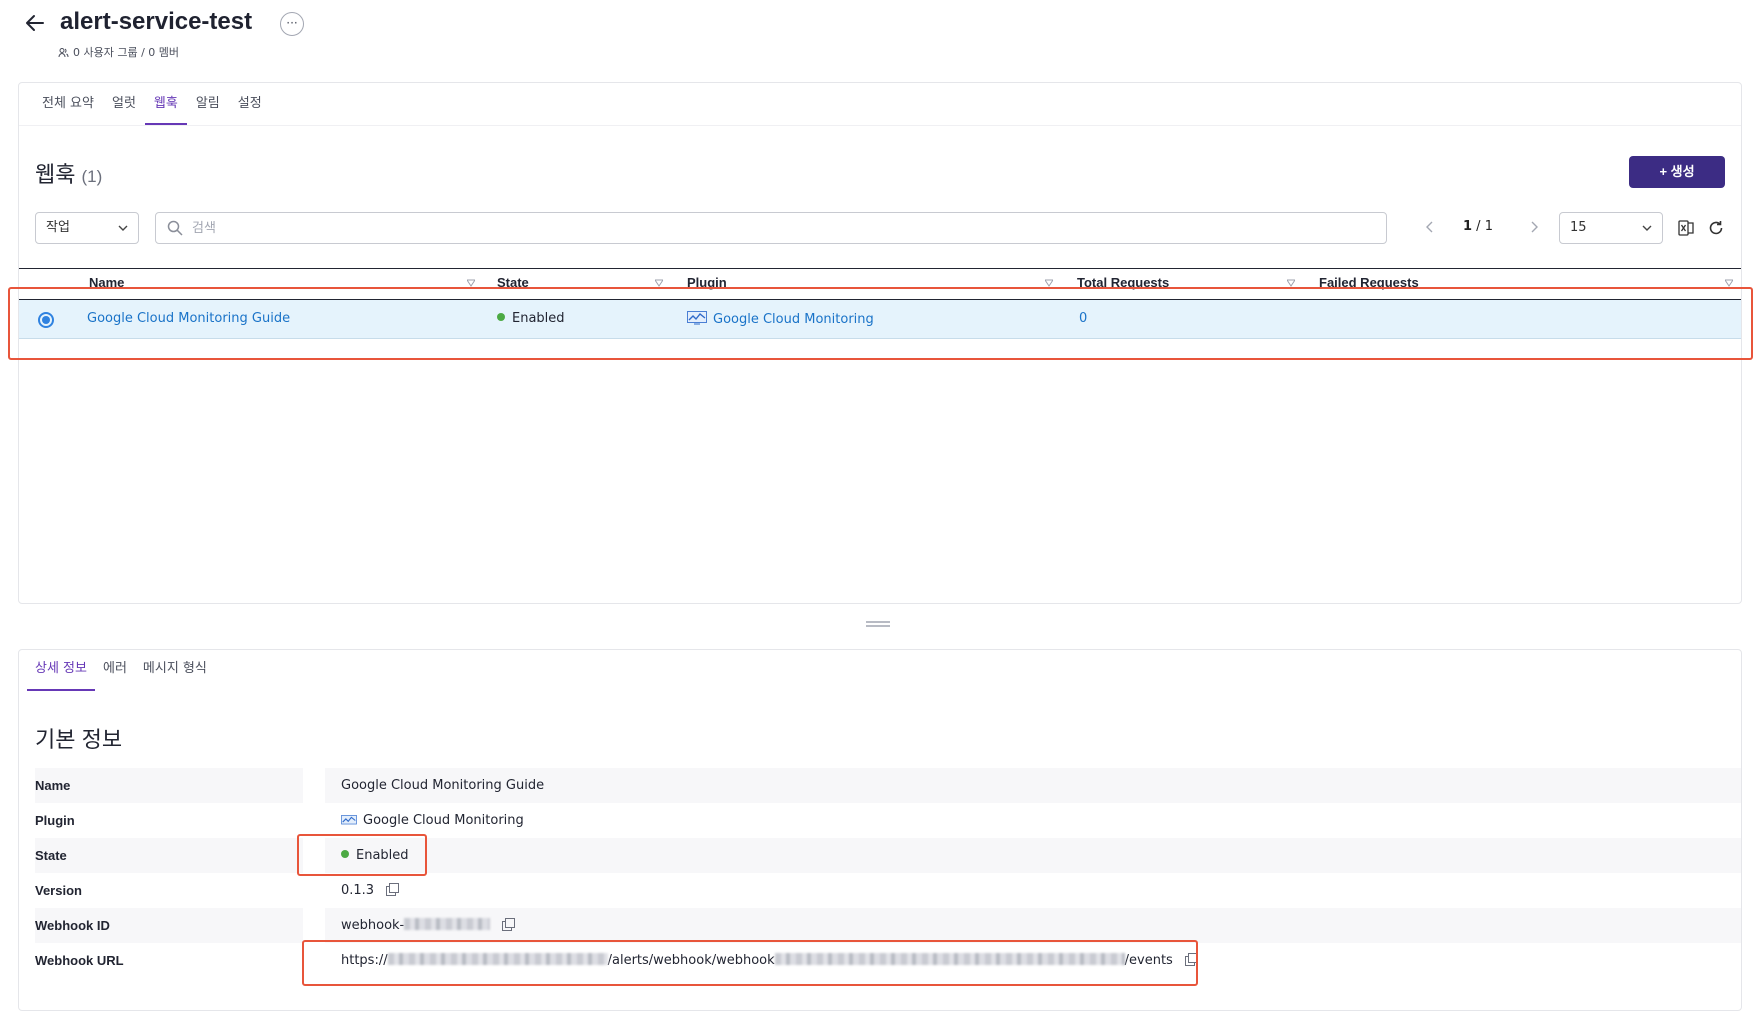  I want to click on info-key: Webhook ID, so click(169, 925).